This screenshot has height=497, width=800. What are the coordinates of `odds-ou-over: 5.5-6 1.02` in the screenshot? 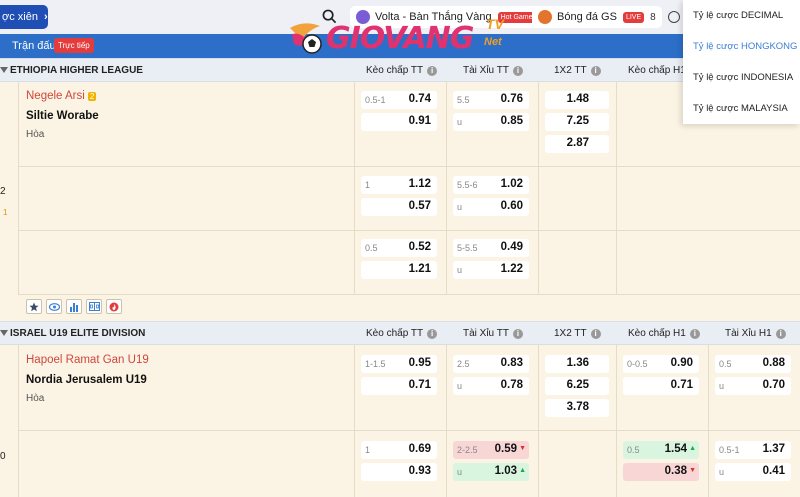 It's located at (491, 185).